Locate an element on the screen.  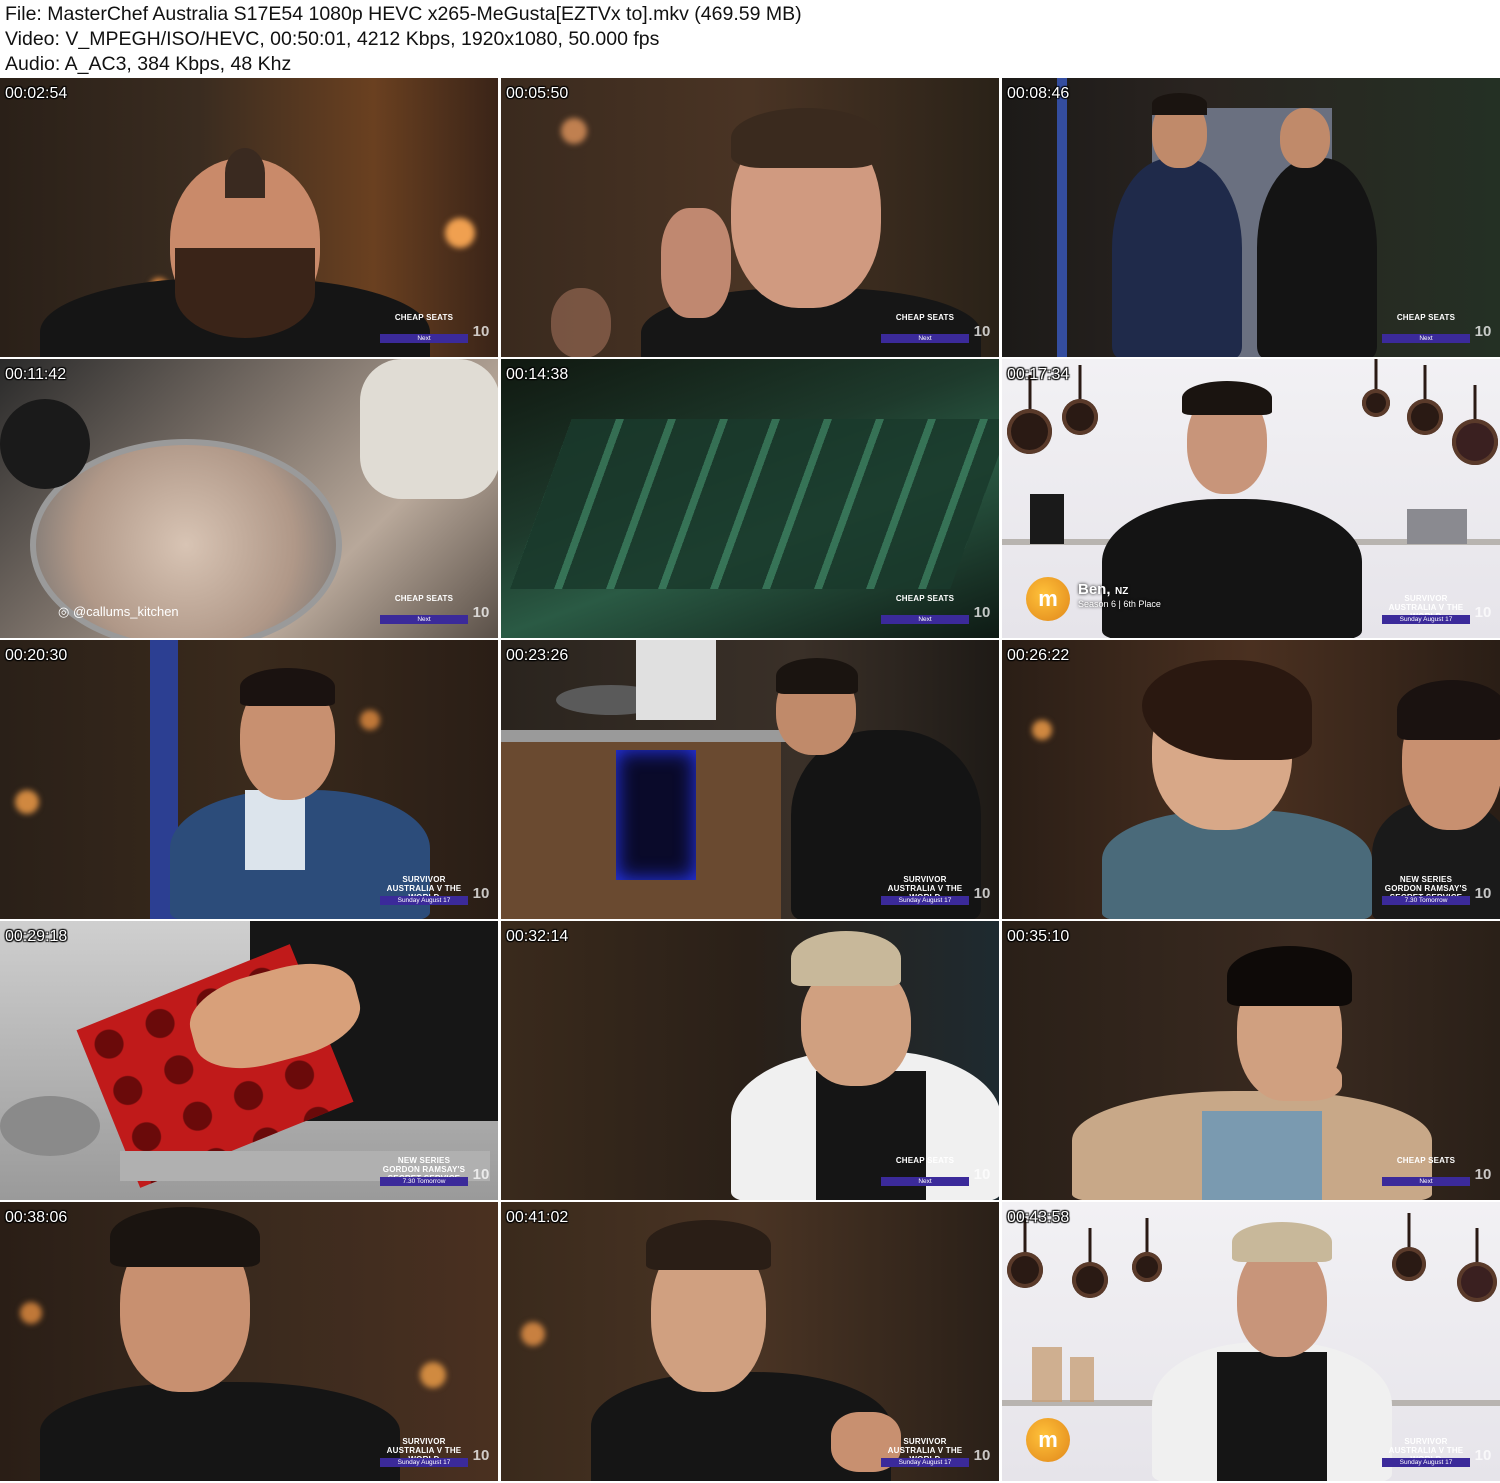
thumbnail-12: 00:35:10 CHEAP SEATS Next 10 is located at coordinates (1251, 1060).